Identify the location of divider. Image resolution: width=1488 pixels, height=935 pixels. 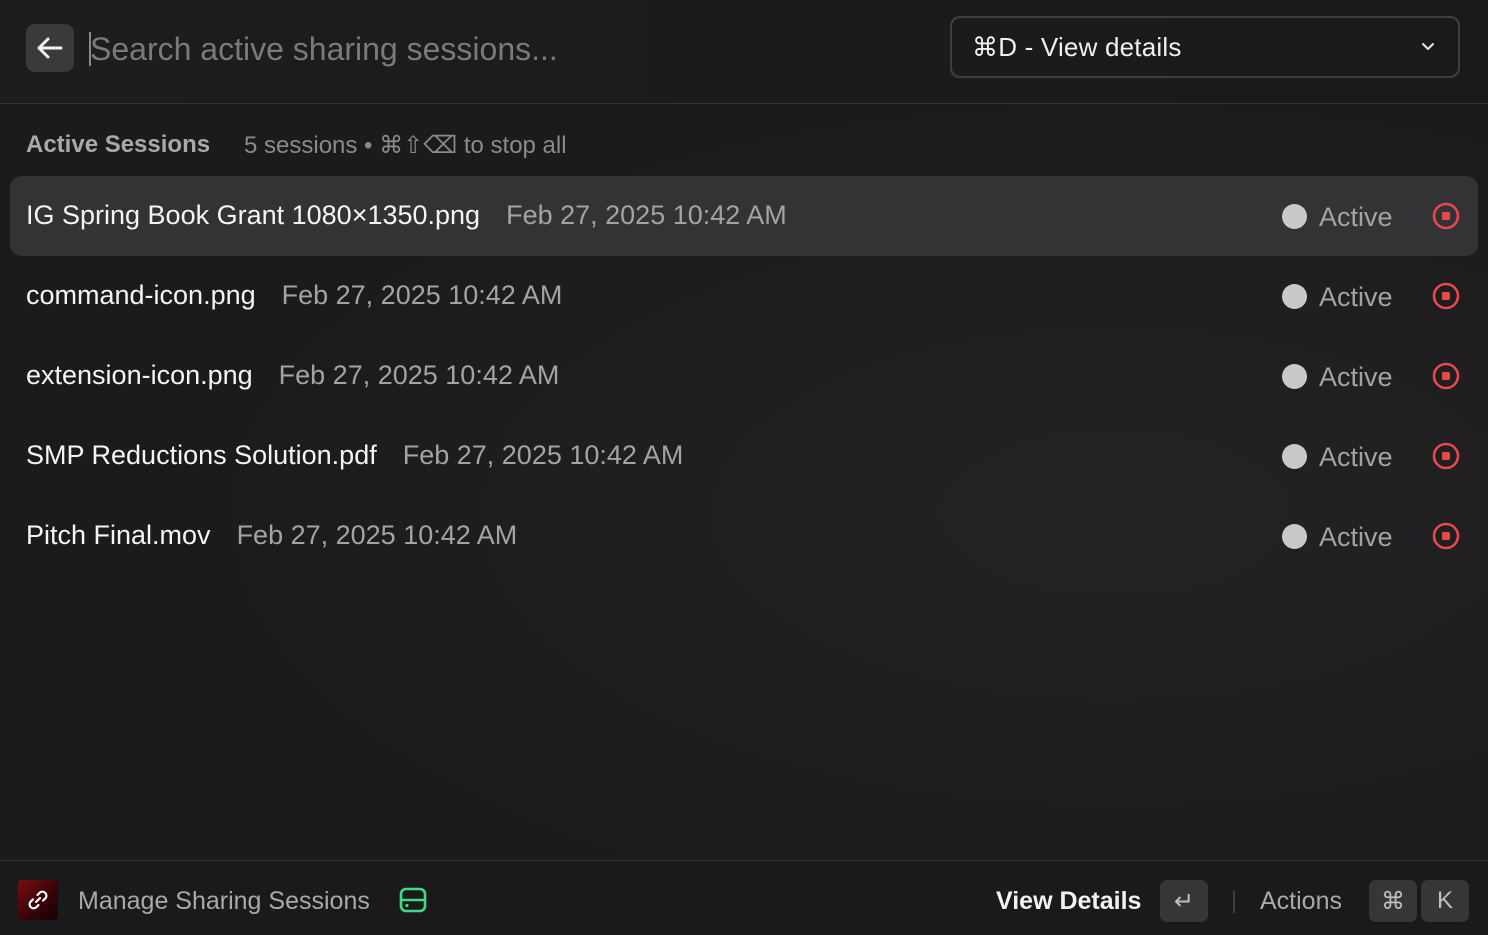
(1234, 902).